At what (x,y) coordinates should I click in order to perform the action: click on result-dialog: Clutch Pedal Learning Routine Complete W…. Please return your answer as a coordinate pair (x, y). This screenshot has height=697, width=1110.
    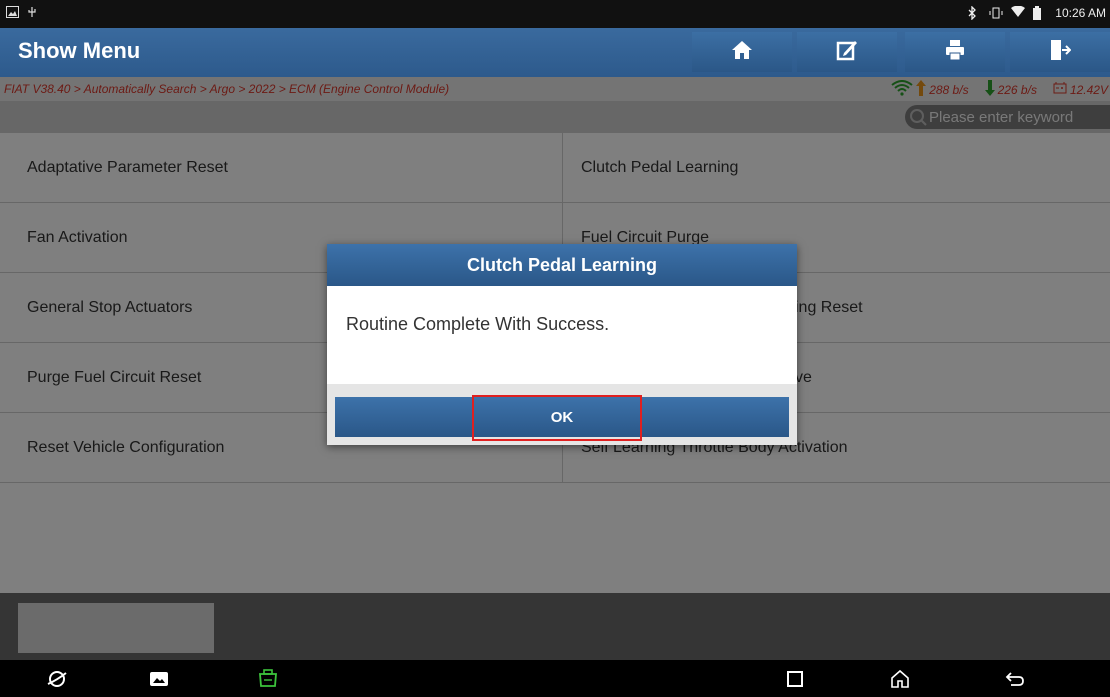
    Looking at the image, I should click on (562, 344).